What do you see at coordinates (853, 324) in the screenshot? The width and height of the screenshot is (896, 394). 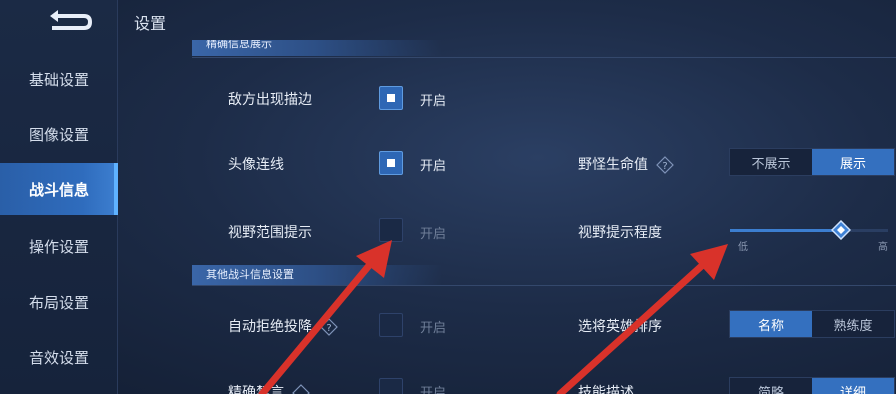 I see `hero-sort-proficiency-button: 熟练度` at bounding box center [853, 324].